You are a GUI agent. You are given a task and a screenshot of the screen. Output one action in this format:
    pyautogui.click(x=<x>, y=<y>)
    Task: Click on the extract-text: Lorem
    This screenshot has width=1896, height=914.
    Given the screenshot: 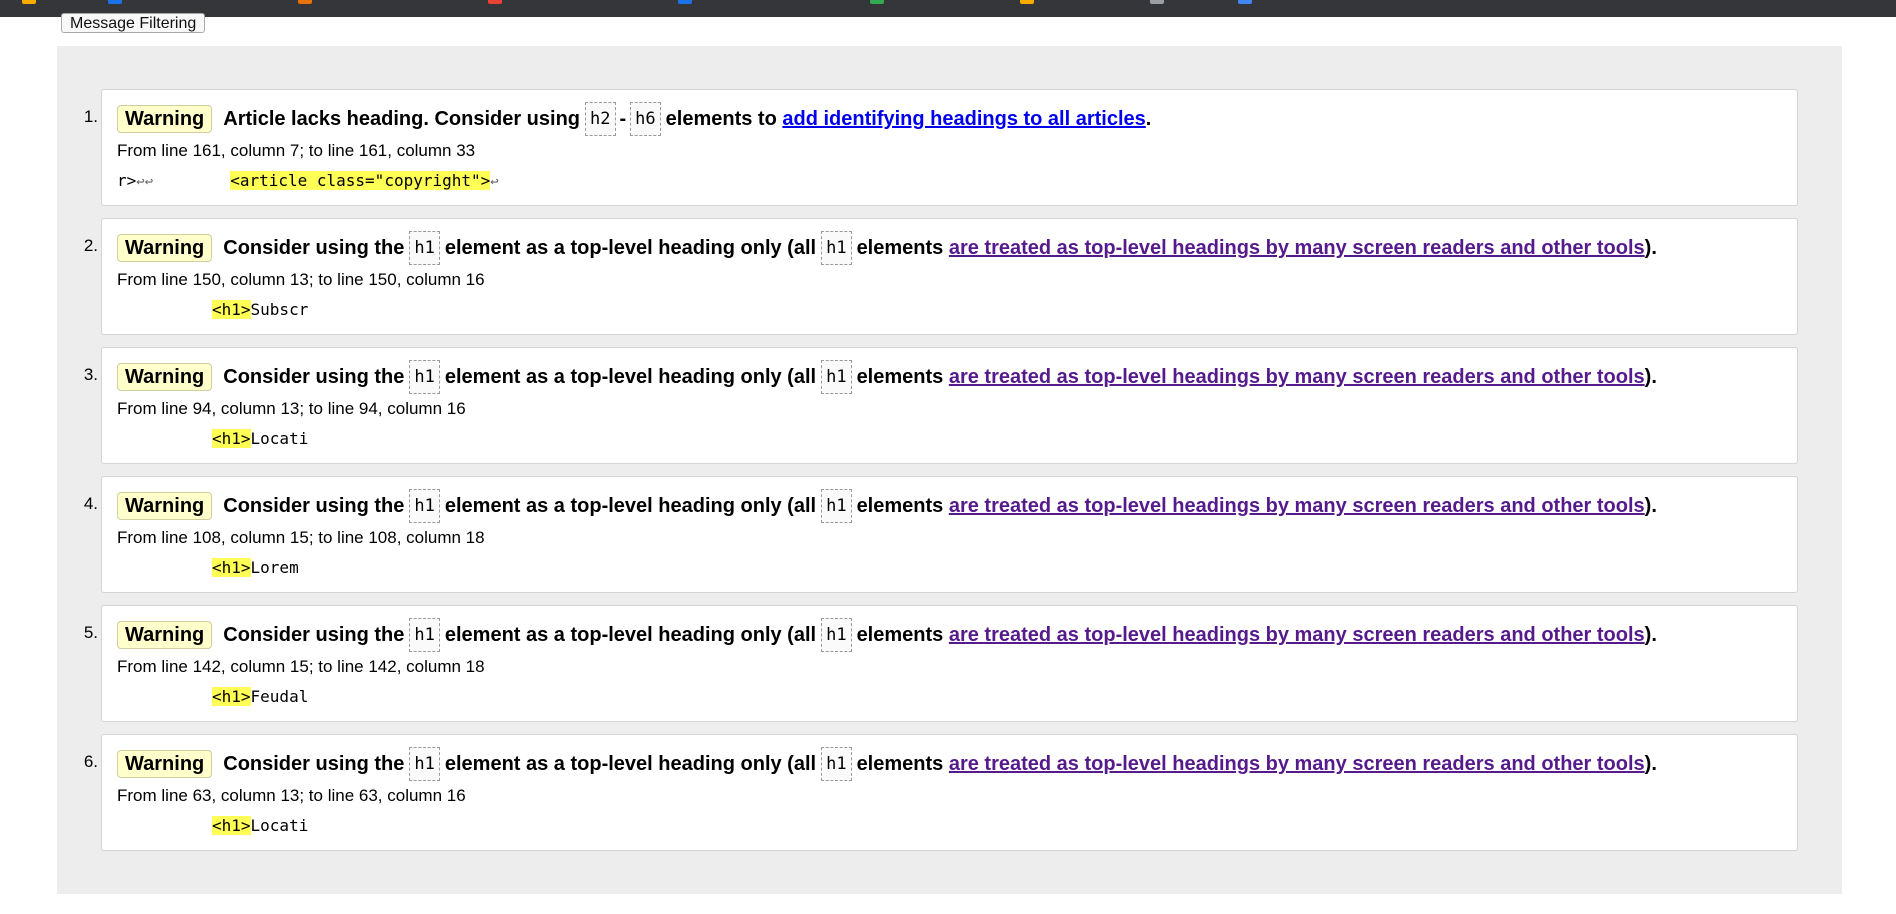 What is the action you would take?
    pyautogui.click(x=274, y=567)
    